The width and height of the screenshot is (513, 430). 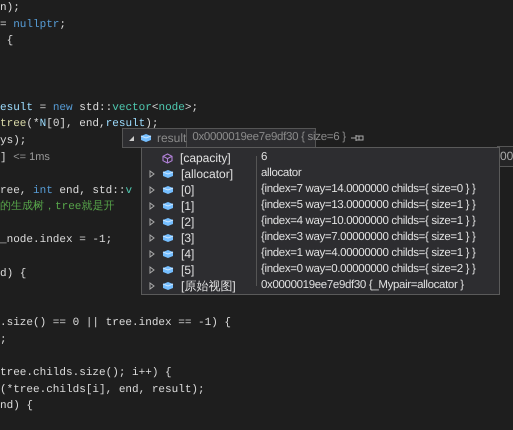 I want to click on member-name: [5], so click(x=187, y=270).